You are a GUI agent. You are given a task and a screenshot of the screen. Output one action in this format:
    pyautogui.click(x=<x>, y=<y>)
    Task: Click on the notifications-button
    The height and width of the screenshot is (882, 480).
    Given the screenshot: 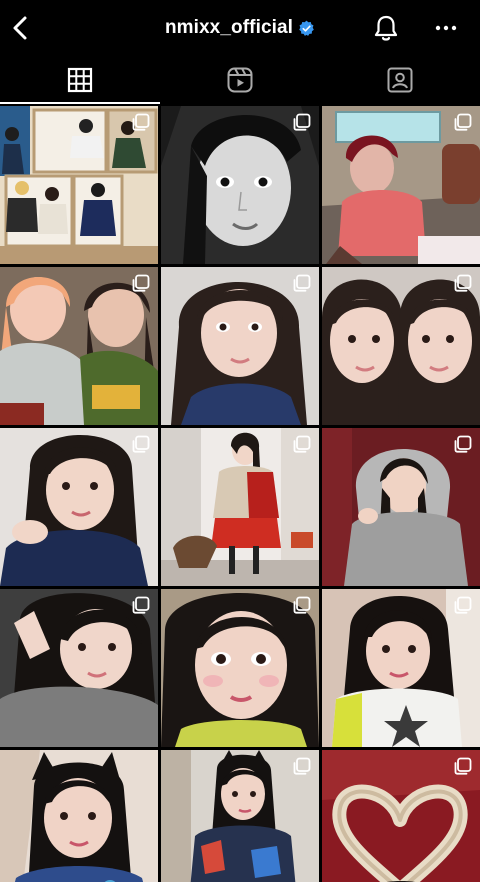 What is the action you would take?
    pyautogui.click(x=386, y=28)
    